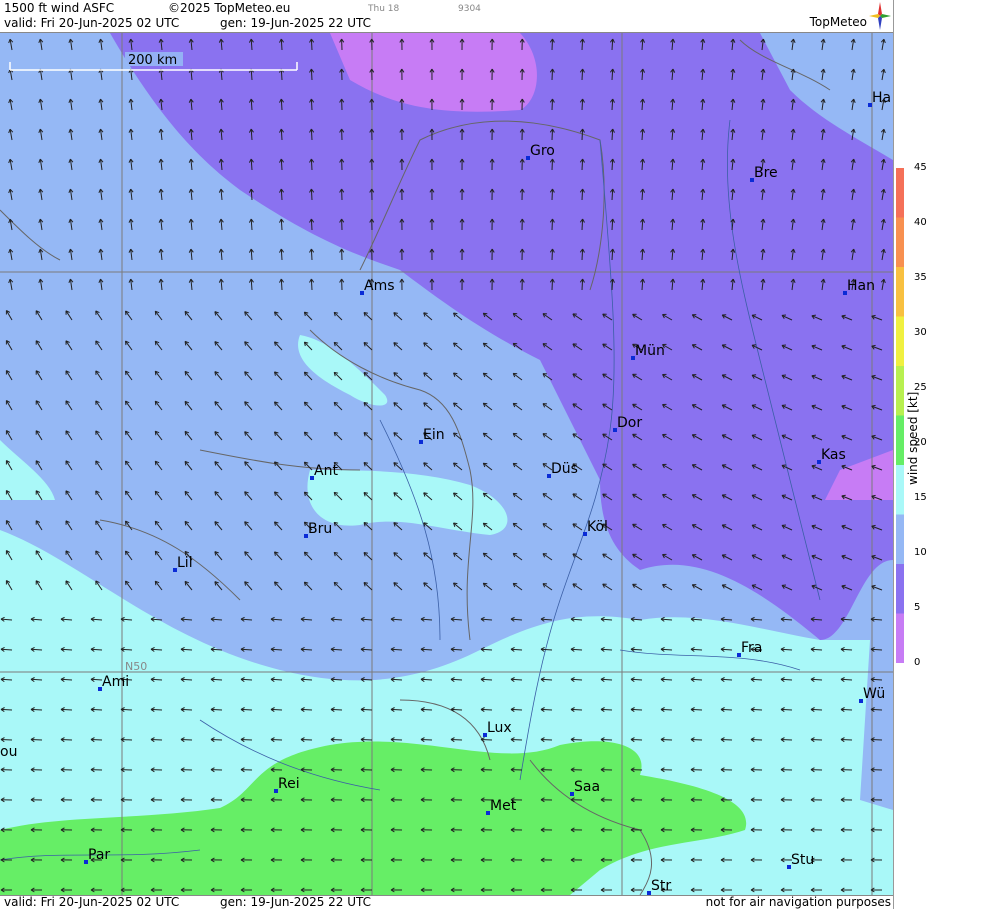 Image resolution: width=983 pixels, height=910 pixels. Describe the element at coordinates (766, 173) in the screenshot. I see `city-label-bre: Bre` at that location.